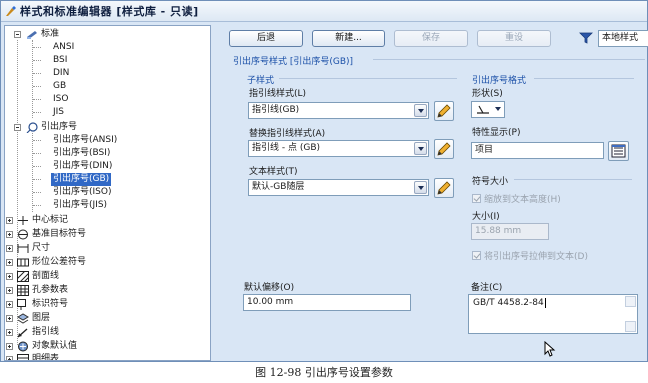 The width and height of the screenshot is (648, 383). I want to click on scroll-down-icon, so click(630, 326).